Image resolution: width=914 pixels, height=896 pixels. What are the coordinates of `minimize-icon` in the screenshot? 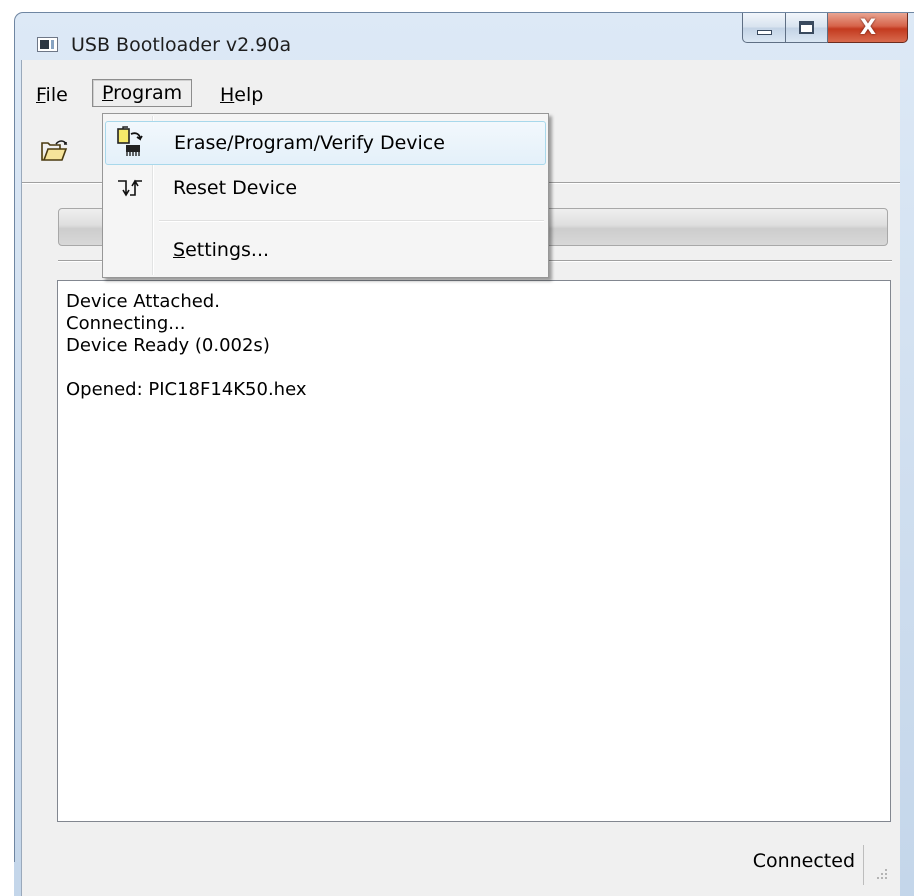 It's located at (764, 32).